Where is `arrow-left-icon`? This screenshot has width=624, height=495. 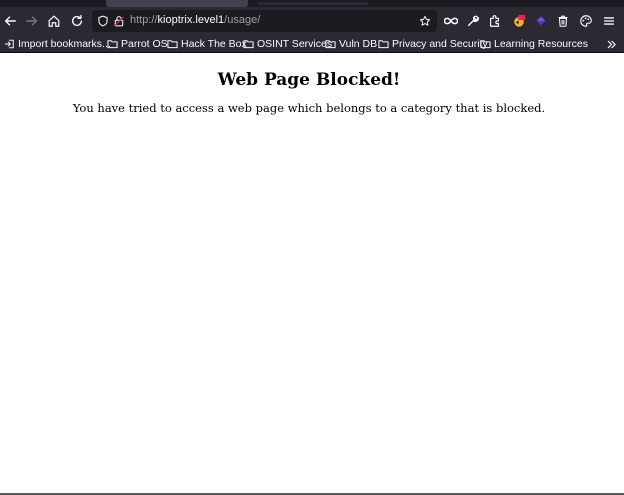
arrow-left-icon is located at coordinates (10, 21).